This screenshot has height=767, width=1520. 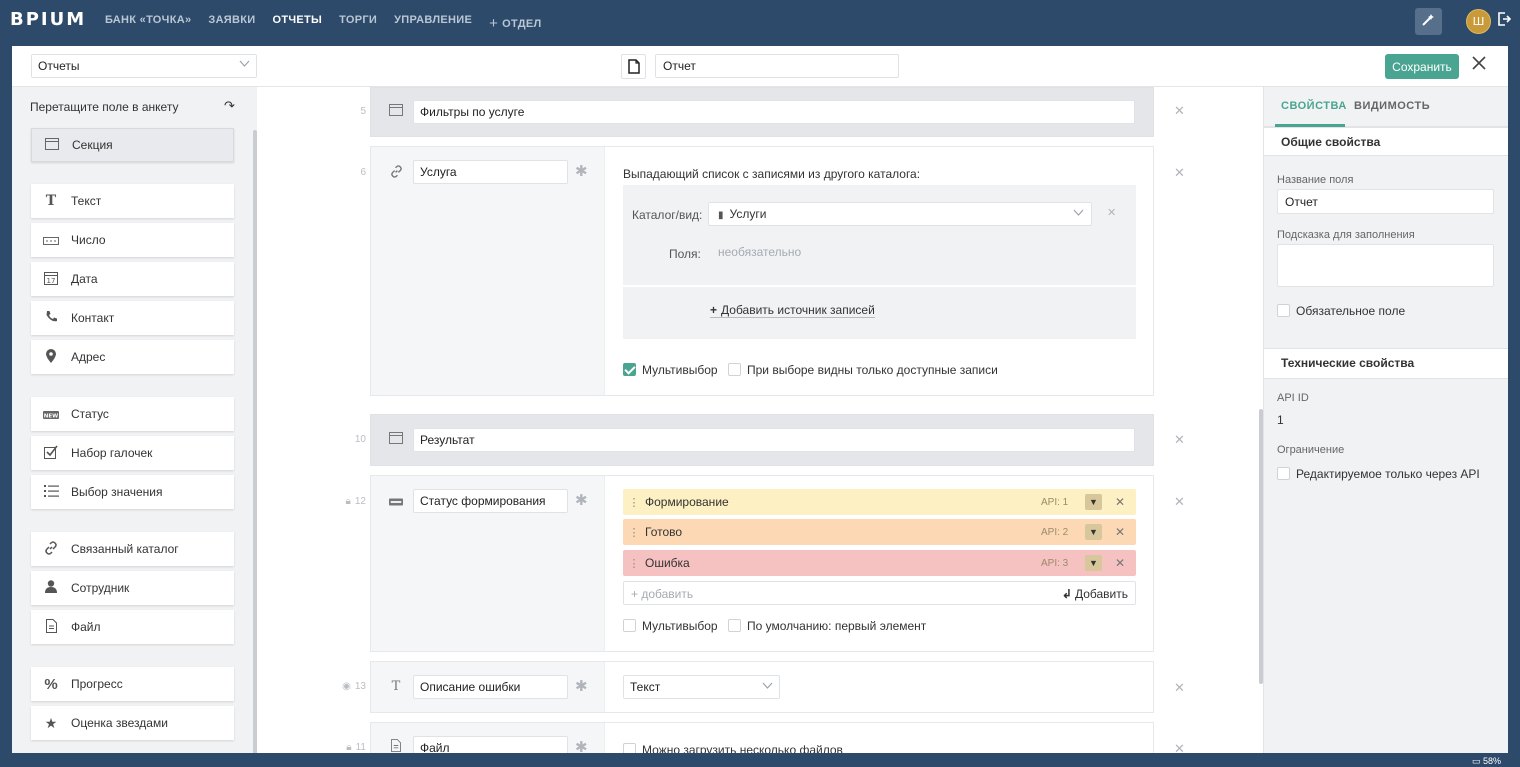 What do you see at coordinates (1422, 66) in the screenshot?
I see `save-button: Сохранить` at bounding box center [1422, 66].